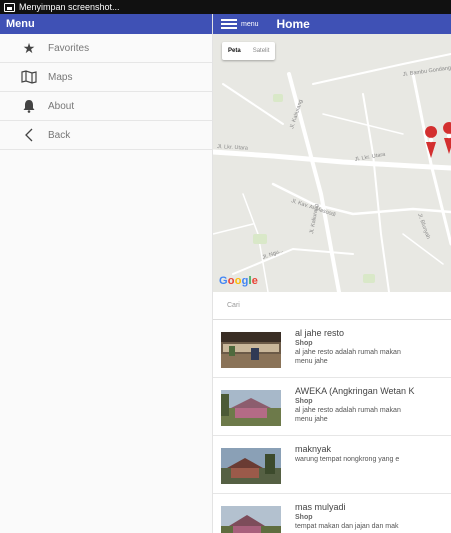 This screenshot has height=533, width=451. Describe the element at coordinates (106, 77) in the screenshot. I see `drawer-item-maps: Maps` at that location.